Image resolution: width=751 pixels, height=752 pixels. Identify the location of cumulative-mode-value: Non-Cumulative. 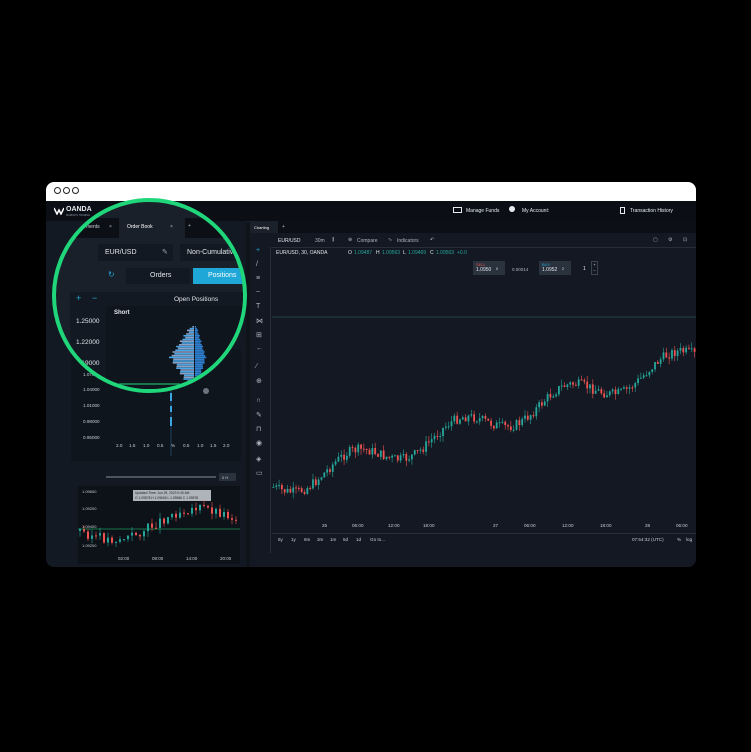
(212, 252).